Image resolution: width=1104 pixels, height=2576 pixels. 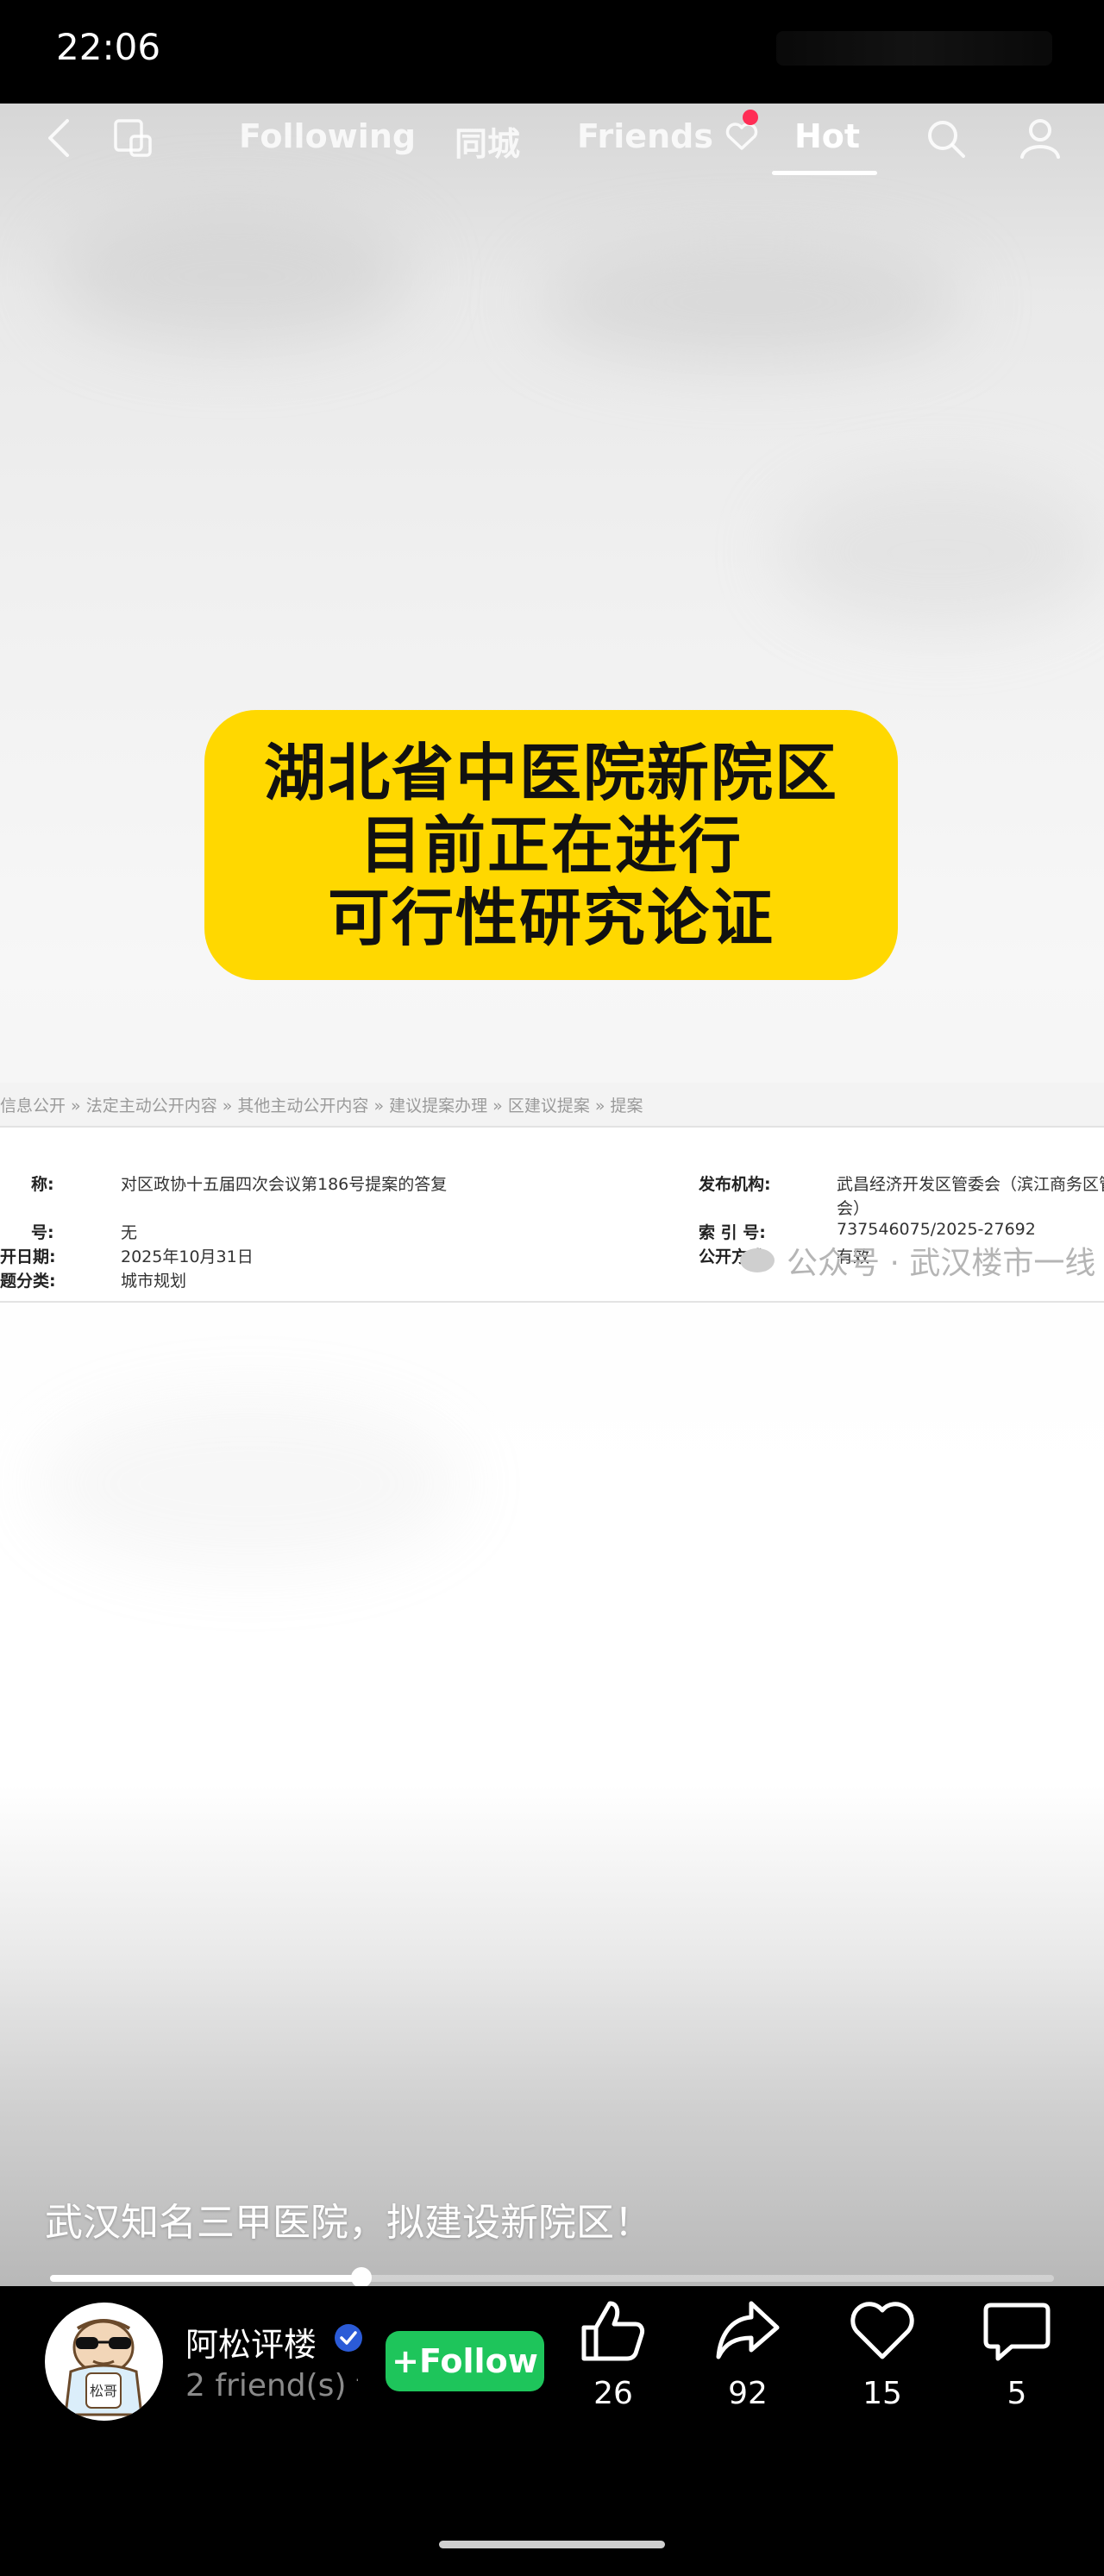 I want to click on comment-count: 5, so click(x=1017, y=2393).